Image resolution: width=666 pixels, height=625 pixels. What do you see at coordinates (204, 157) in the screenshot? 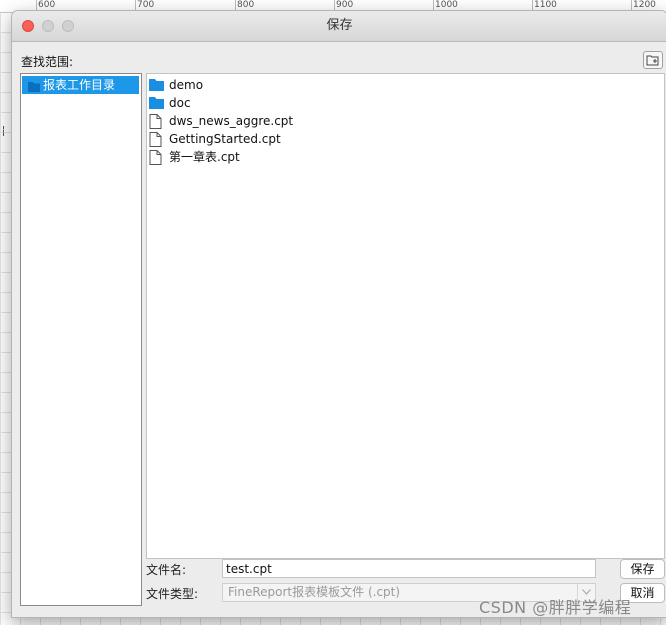
I see `file-name: 第一章表.cpt` at bounding box center [204, 157].